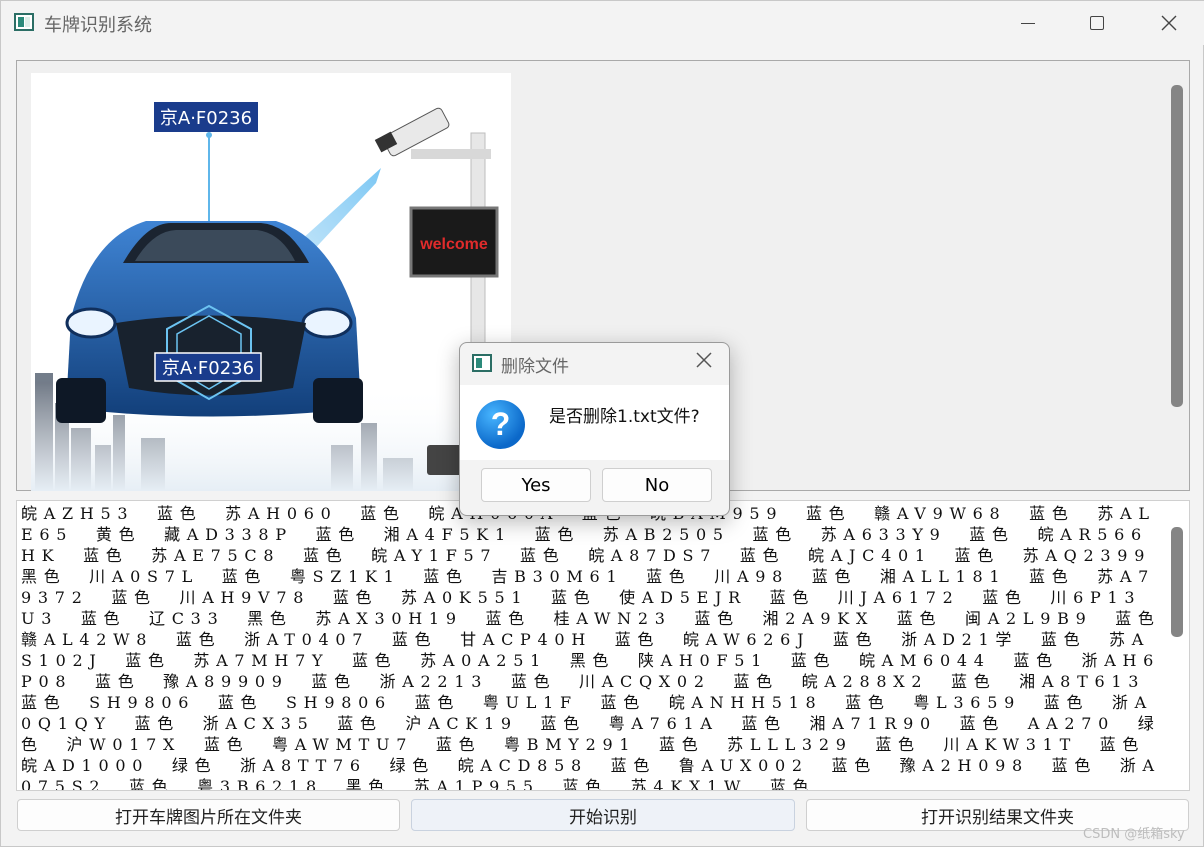  I want to click on image-scrollbar, so click(1177, 246).